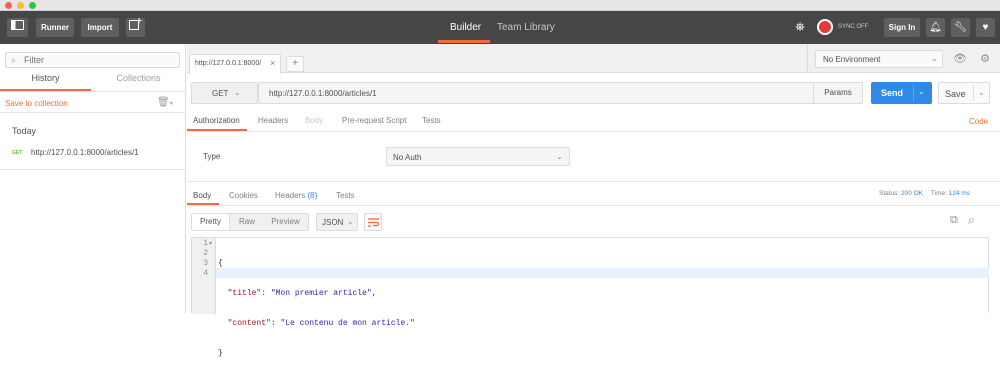  Describe the element at coordinates (285, 222) in the screenshot. I see `preview-button: Preview` at that location.